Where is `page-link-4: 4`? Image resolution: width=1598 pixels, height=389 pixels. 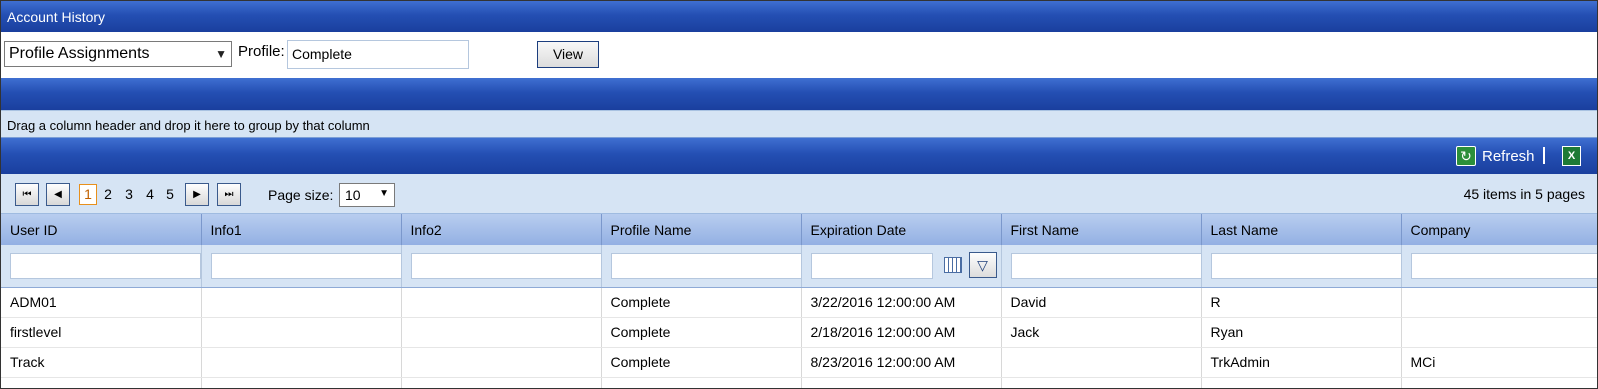 page-link-4: 4 is located at coordinates (150, 195).